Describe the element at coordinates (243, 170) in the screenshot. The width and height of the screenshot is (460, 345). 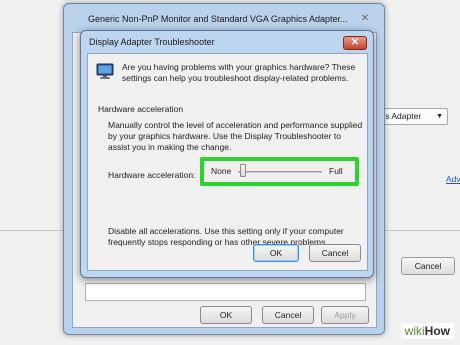
I see `acceleration-slider-thumb` at that location.